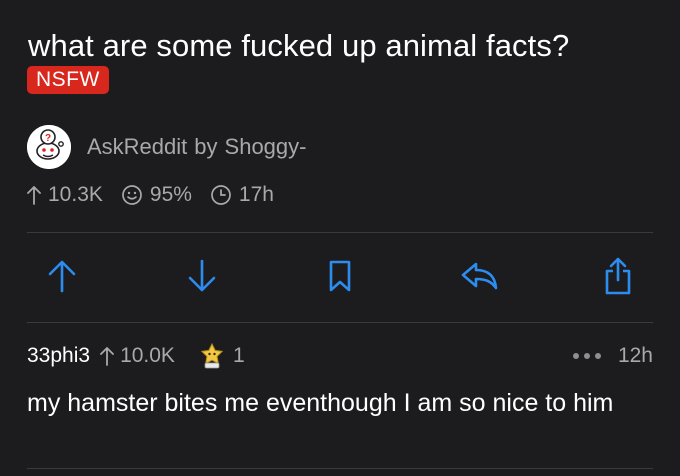 Image resolution: width=680 pixels, height=476 pixels. What do you see at coordinates (340, 322) in the screenshot?
I see `divider-bottom` at bounding box center [340, 322].